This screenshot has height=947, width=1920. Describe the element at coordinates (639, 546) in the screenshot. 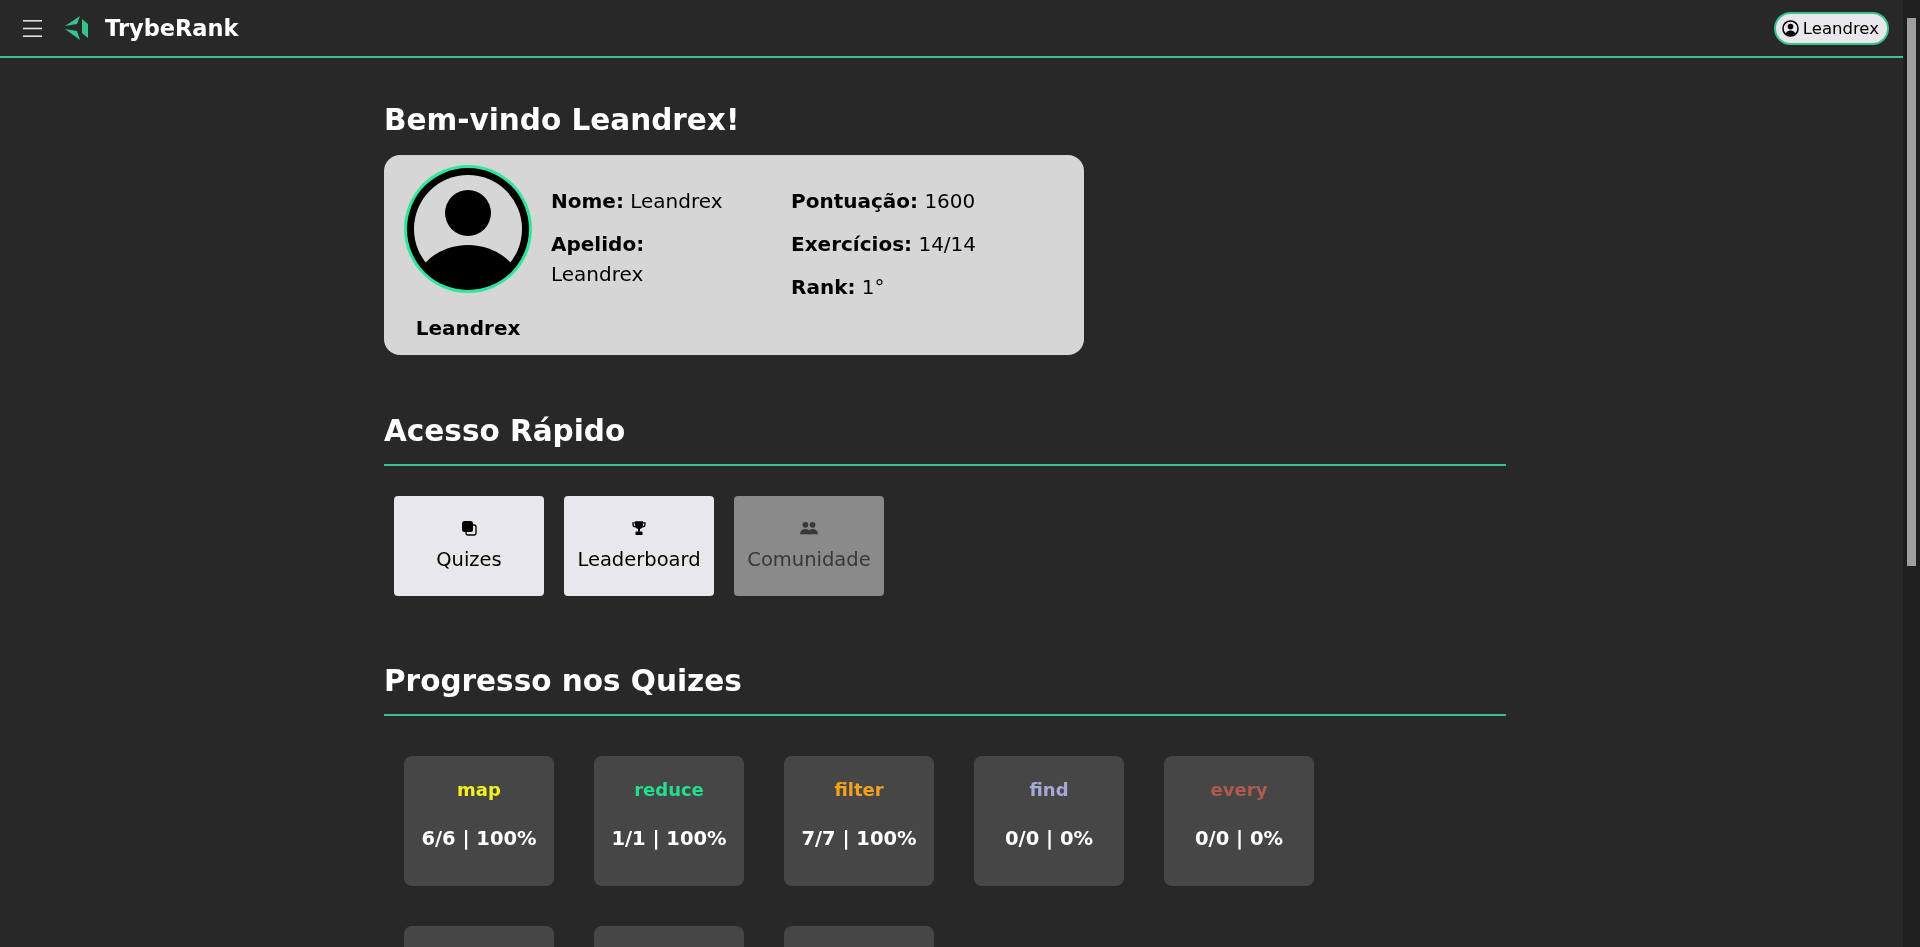

I see `quick-access-button: Leaderboard` at that location.